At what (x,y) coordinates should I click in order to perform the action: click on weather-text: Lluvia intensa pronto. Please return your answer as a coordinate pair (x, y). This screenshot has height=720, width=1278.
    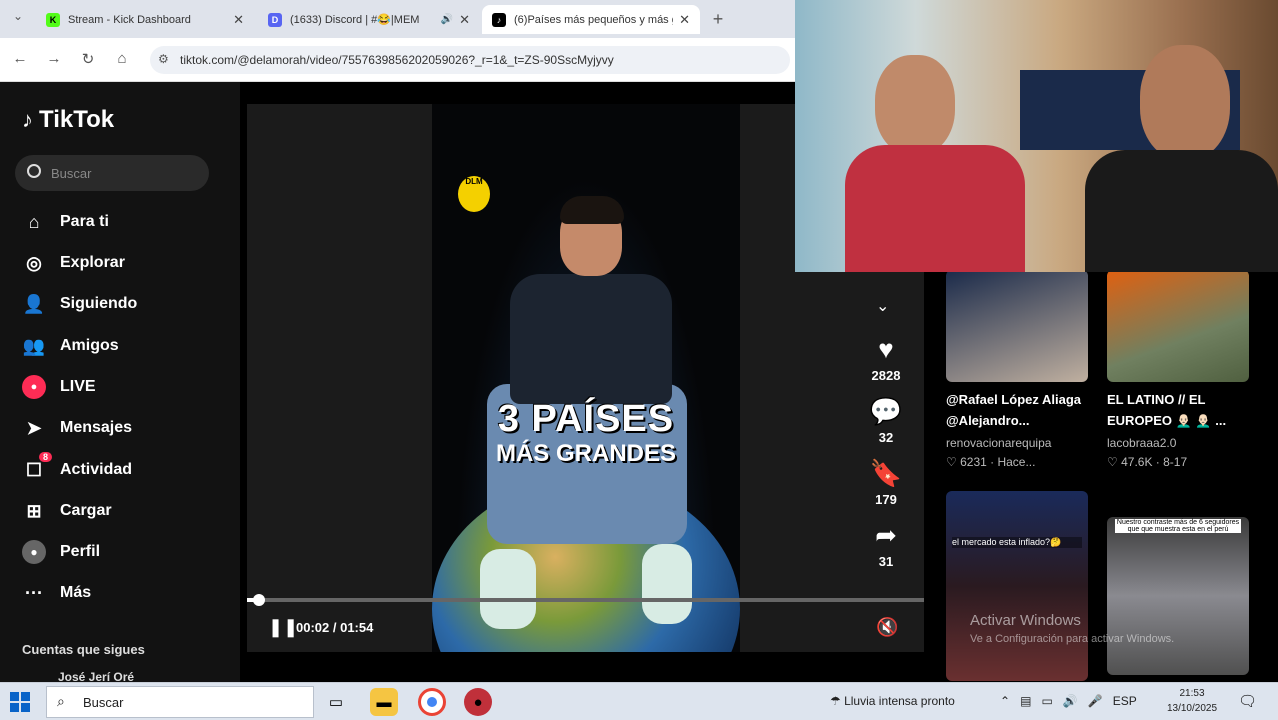
    Looking at the image, I should click on (899, 701).